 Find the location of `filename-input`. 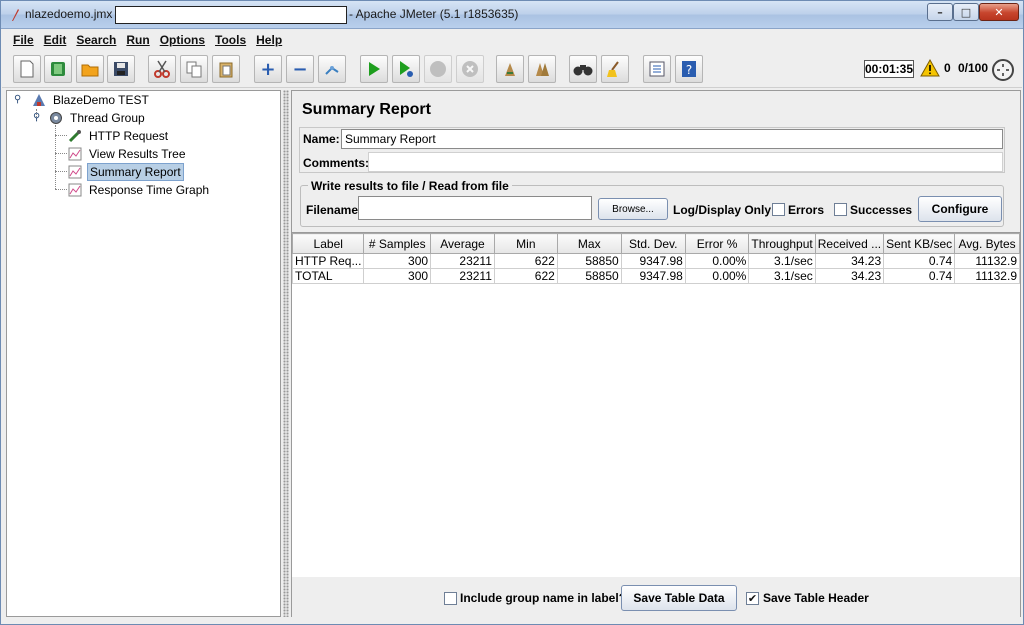

filename-input is located at coordinates (475, 208).